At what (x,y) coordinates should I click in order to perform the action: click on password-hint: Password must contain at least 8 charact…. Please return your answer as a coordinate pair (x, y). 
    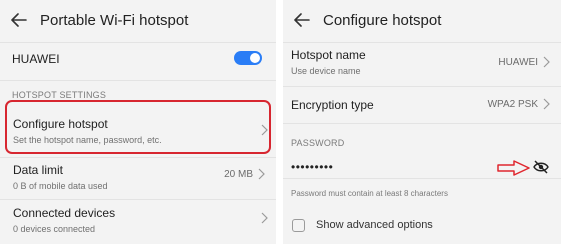
    Looking at the image, I should click on (369, 193).